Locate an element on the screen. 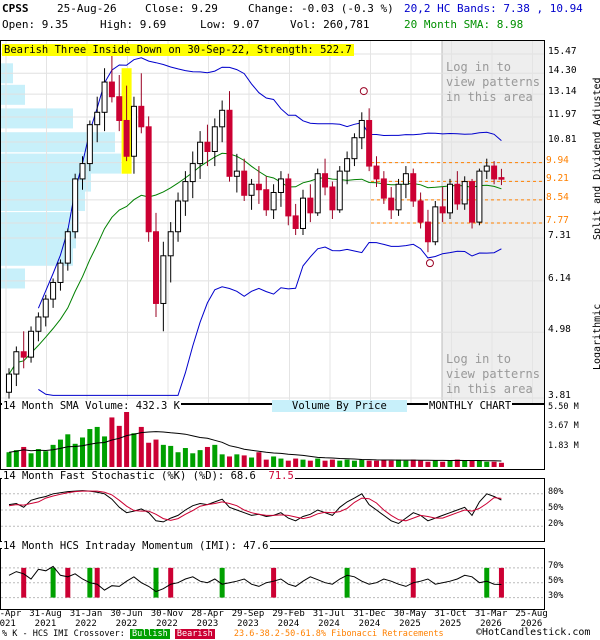  imi-chart is located at coordinates (272, 582).